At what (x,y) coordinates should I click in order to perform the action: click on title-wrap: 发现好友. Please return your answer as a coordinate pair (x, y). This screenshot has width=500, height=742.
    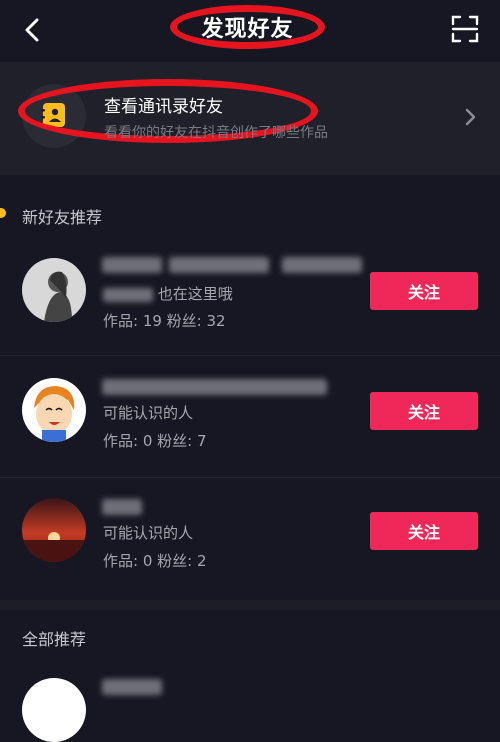
    Looking at the image, I should click on (247, 27).